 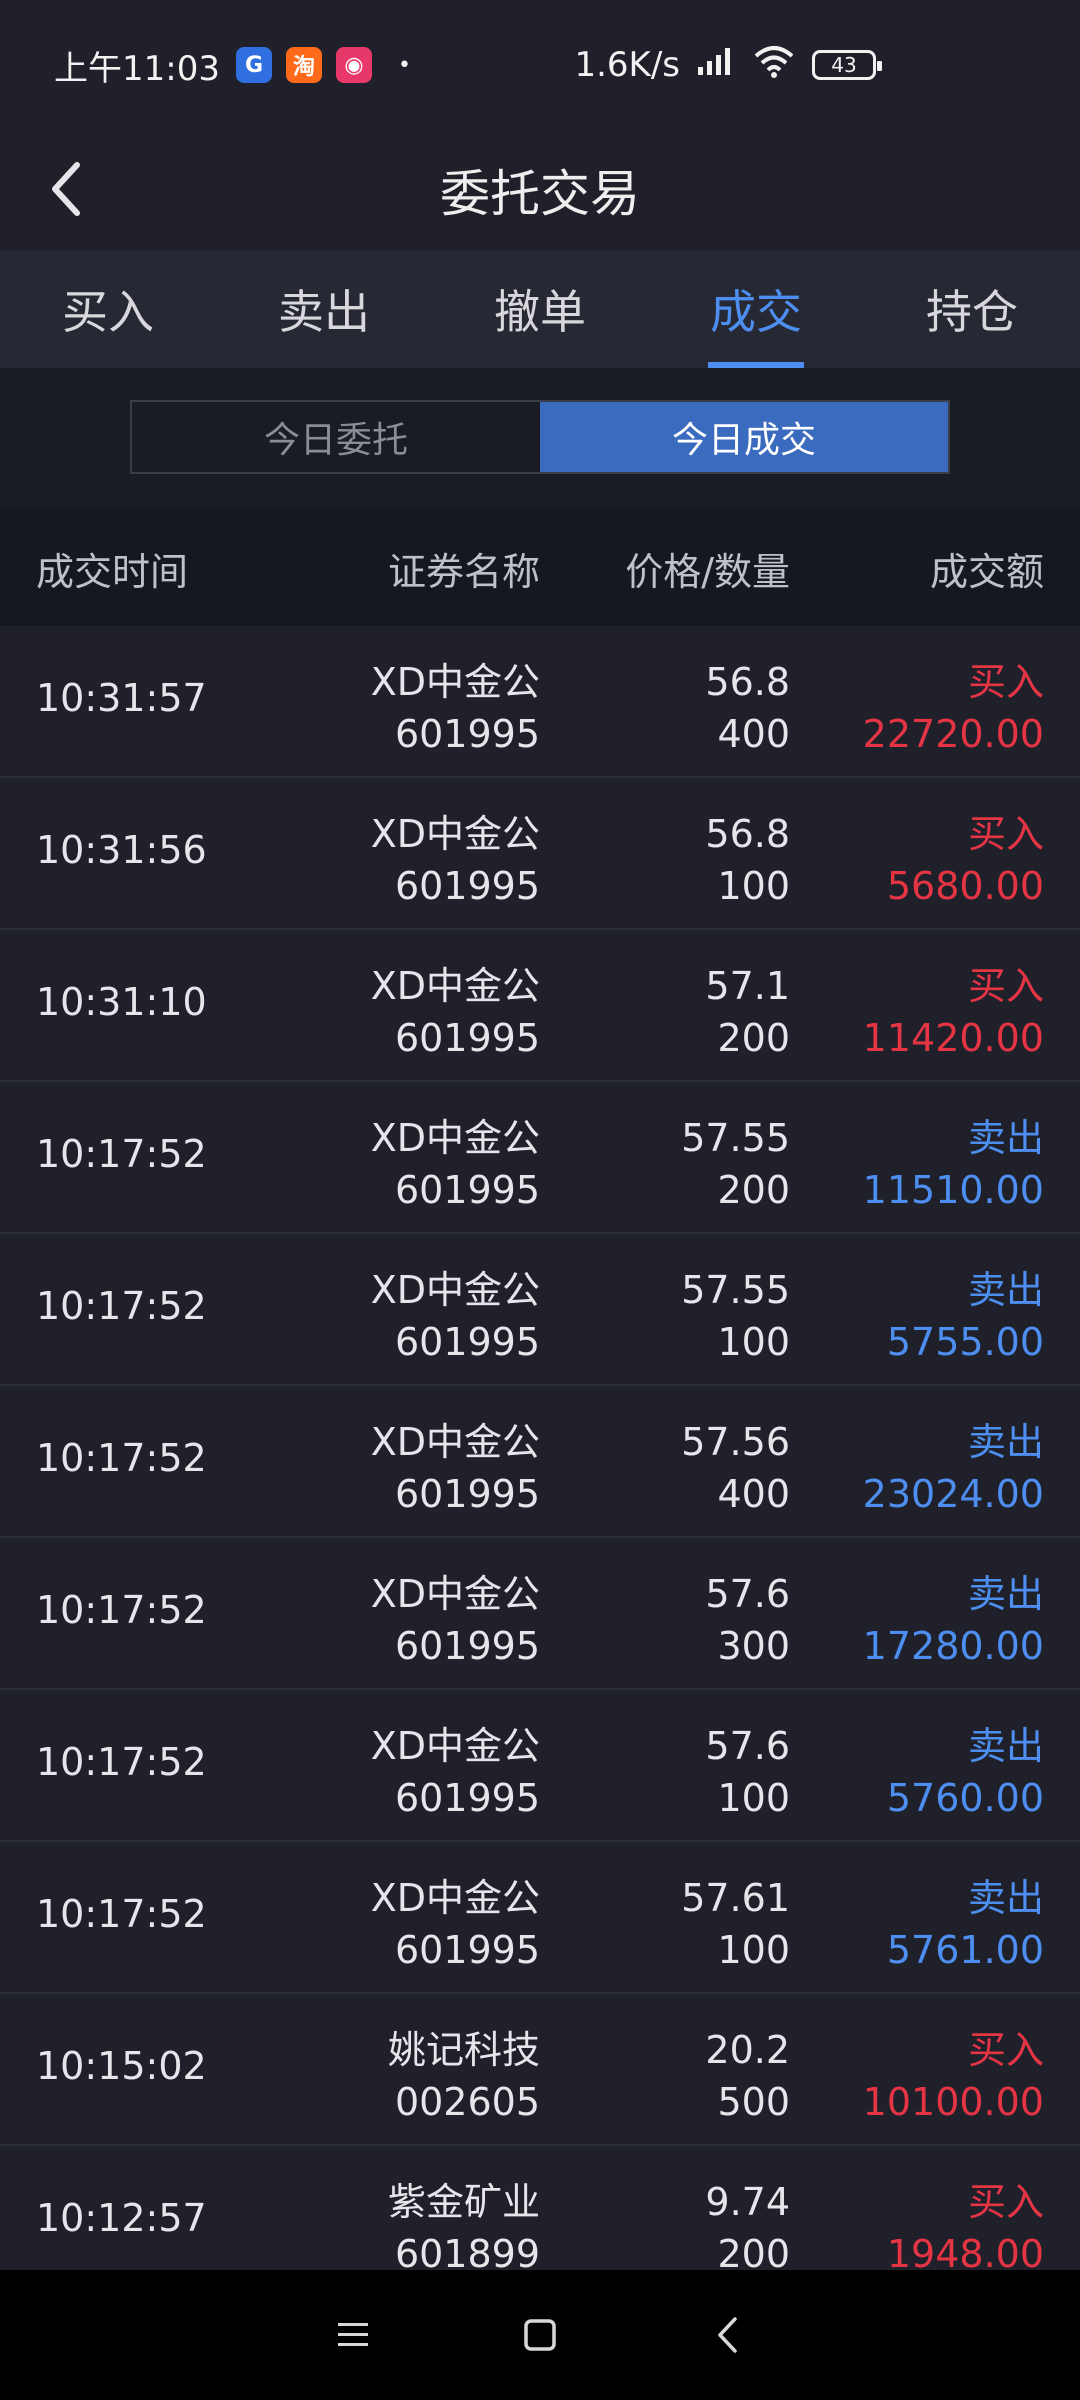 What do you see at coordinates (464, 2076) in the screenshot?
I see `security-cell: 姚记科技 002605` at bounding box center [464, 2076].